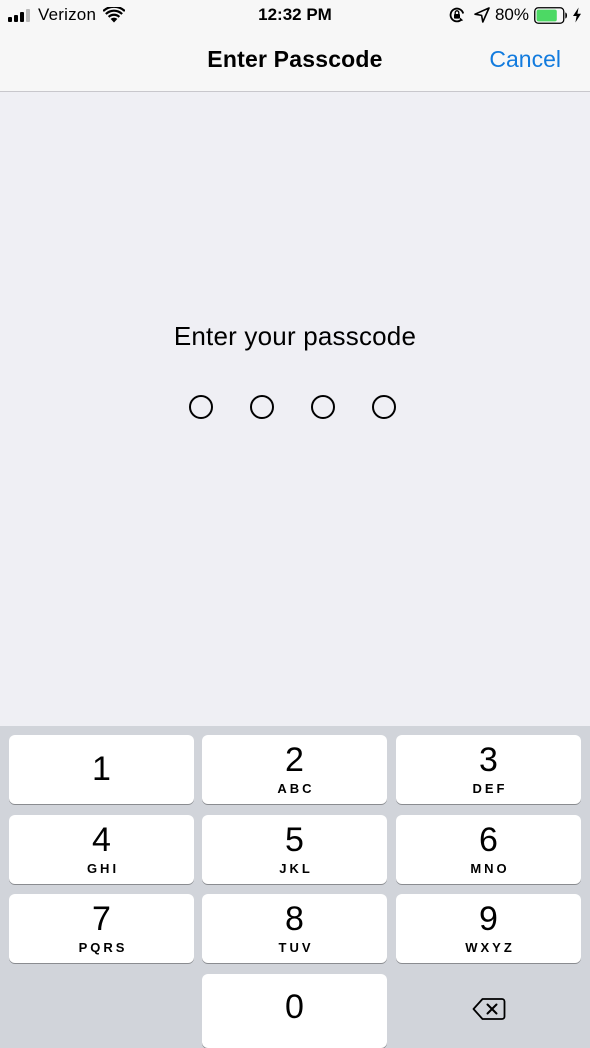 The height and width of the screenshot is (1048, 590). Describe the element at coordinates (482, 15) in the screenshot. I see `location-icon` at that location.